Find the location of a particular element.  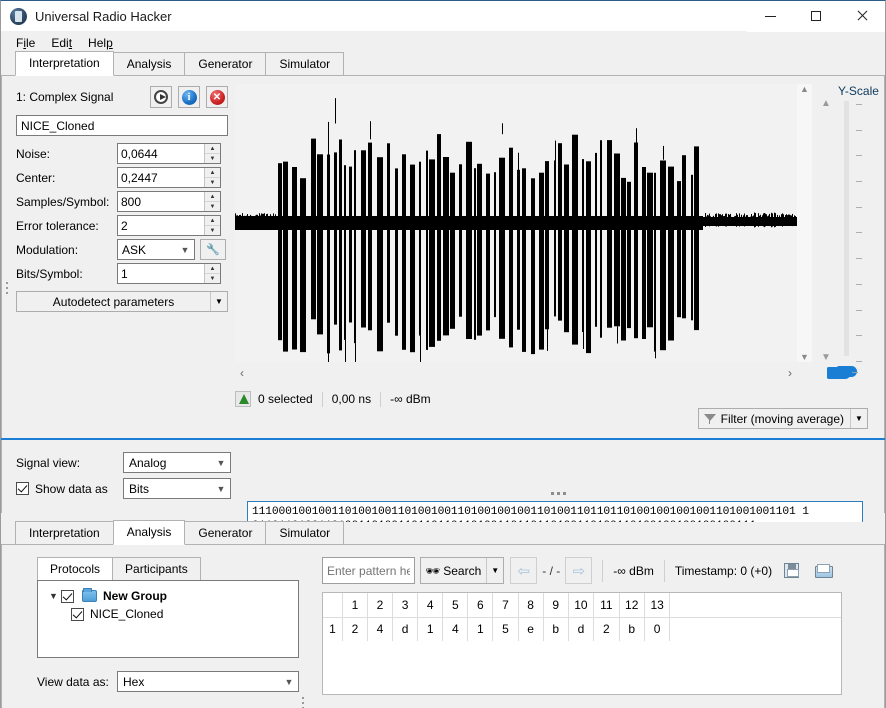

waveform-horizontal-scrollbar: ‹ › is located at coordinates (516, 372).